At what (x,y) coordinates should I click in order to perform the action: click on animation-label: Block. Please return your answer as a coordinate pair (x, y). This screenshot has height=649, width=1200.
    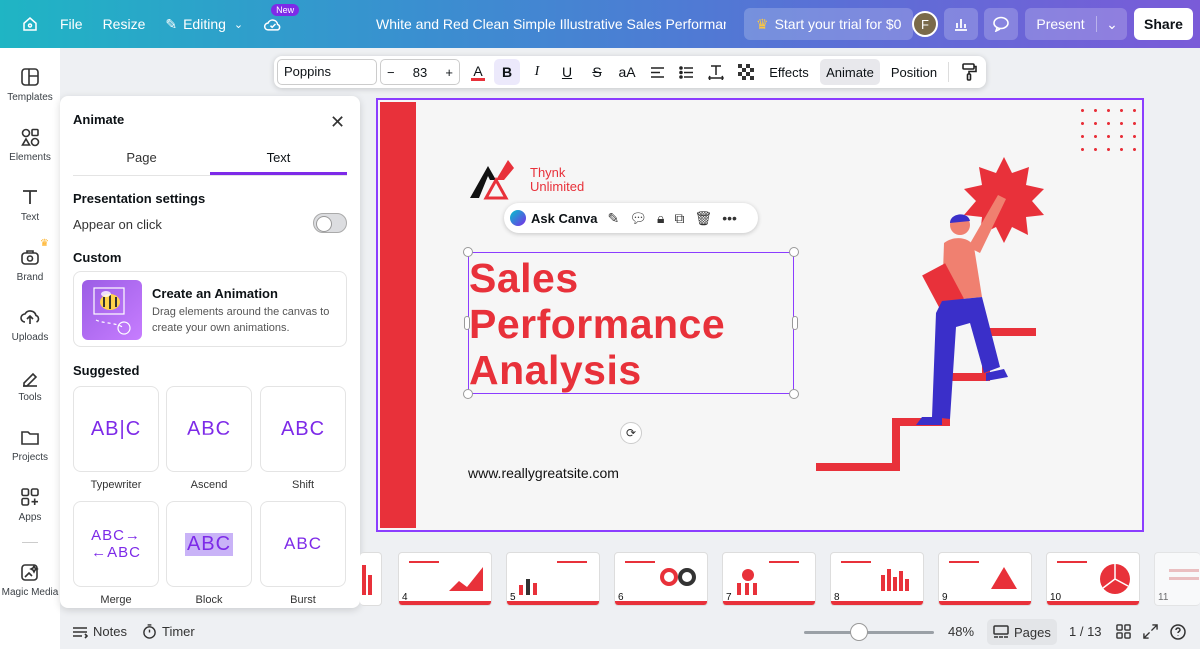
    Looking at the image, I should click on (209, 600).